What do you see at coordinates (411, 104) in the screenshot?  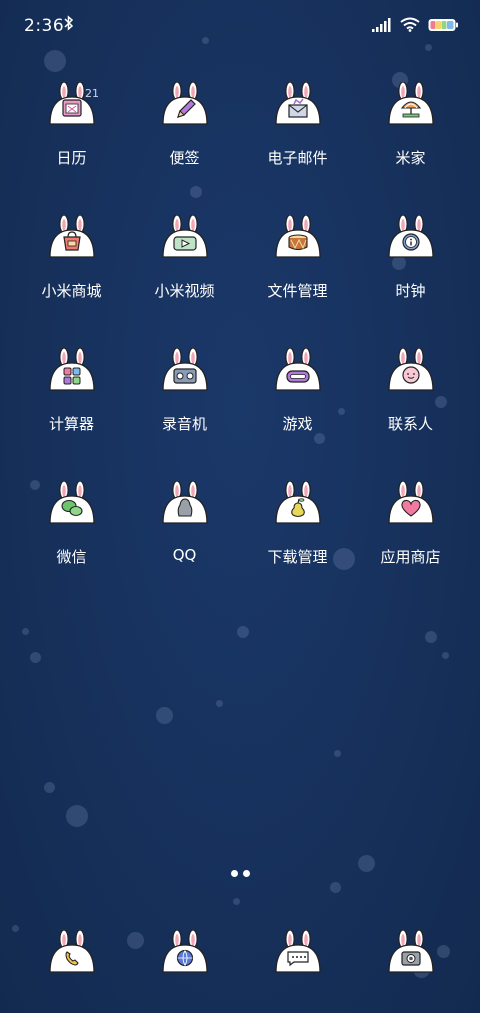 I see `umbrella-icon` at bounding box center [411, 104].